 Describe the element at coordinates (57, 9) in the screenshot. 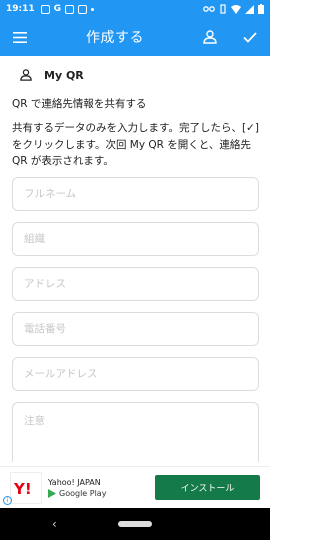

I see `google-notification-icon: G` at that location.